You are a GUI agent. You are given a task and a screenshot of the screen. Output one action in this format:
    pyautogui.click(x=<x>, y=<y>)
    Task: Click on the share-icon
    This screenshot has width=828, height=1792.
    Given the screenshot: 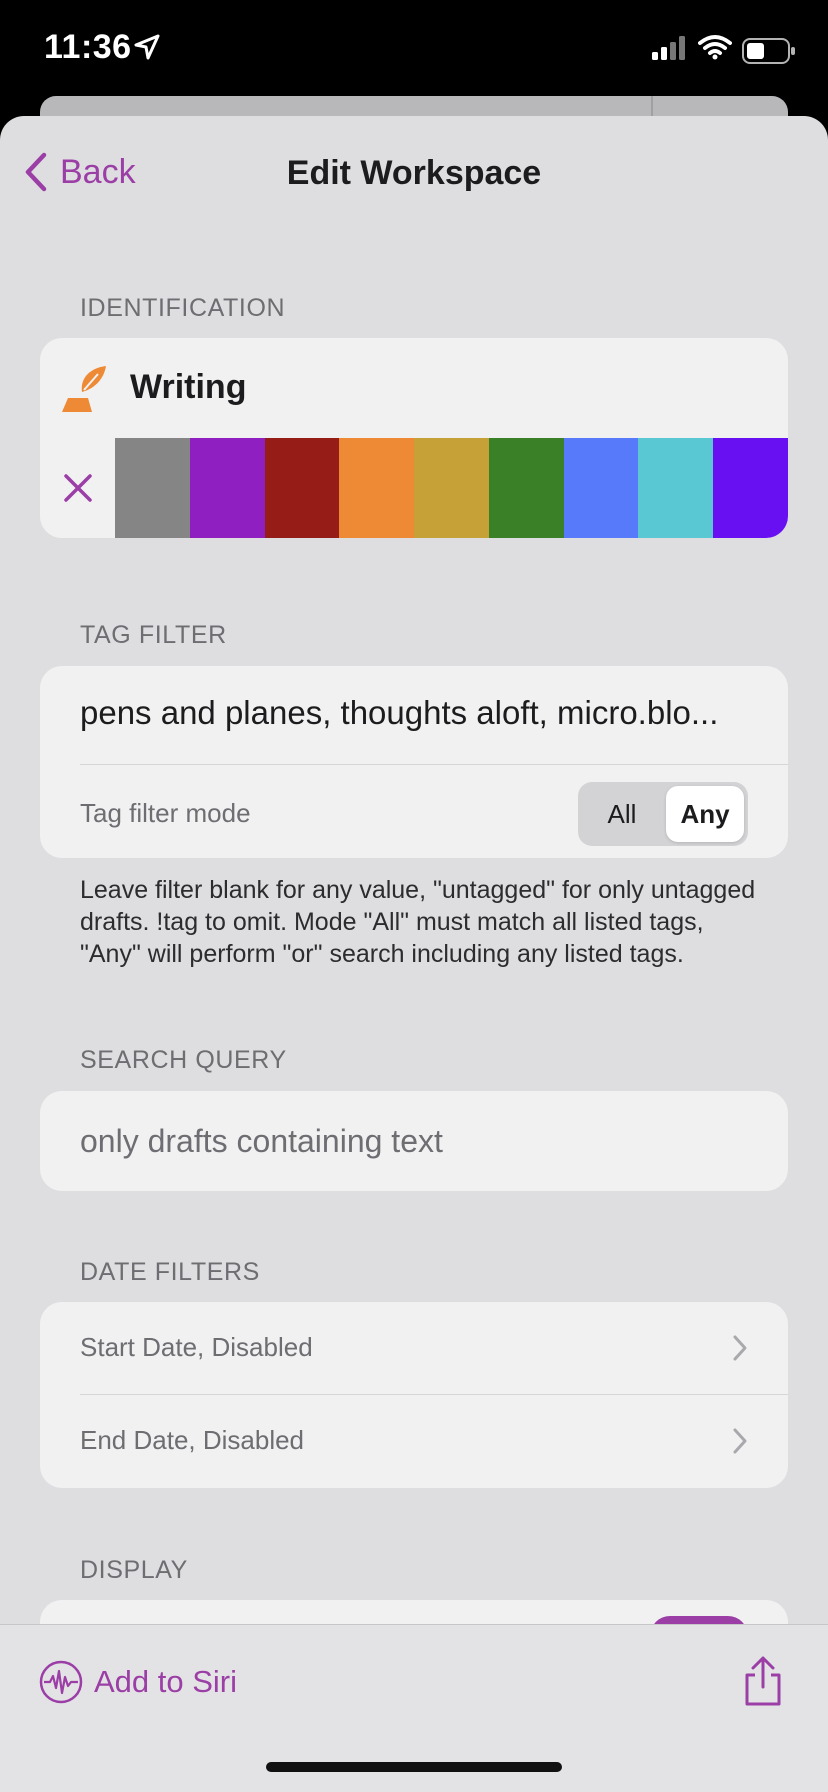 What is the action you would take?
    pyautogui.click(x=763, y=1681)
    